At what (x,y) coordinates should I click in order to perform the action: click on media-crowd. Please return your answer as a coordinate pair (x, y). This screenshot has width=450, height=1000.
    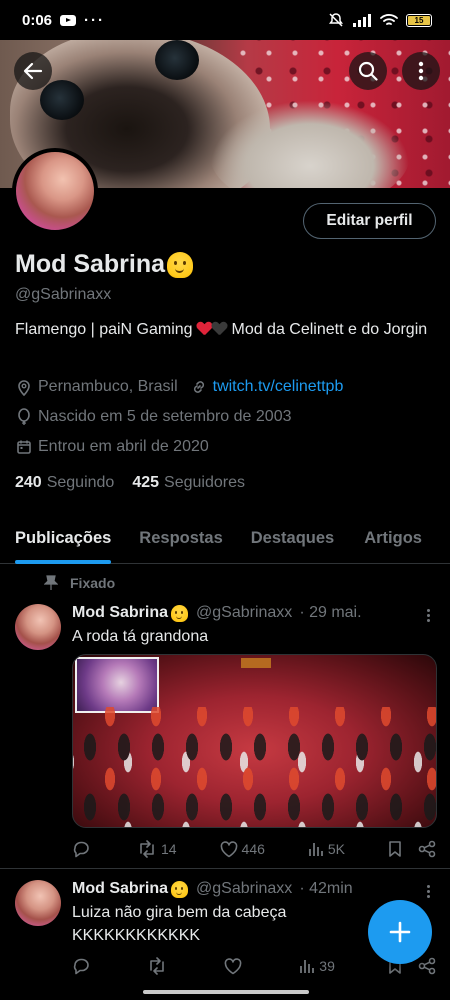
    Looking at the image, I should click on (254, 767).